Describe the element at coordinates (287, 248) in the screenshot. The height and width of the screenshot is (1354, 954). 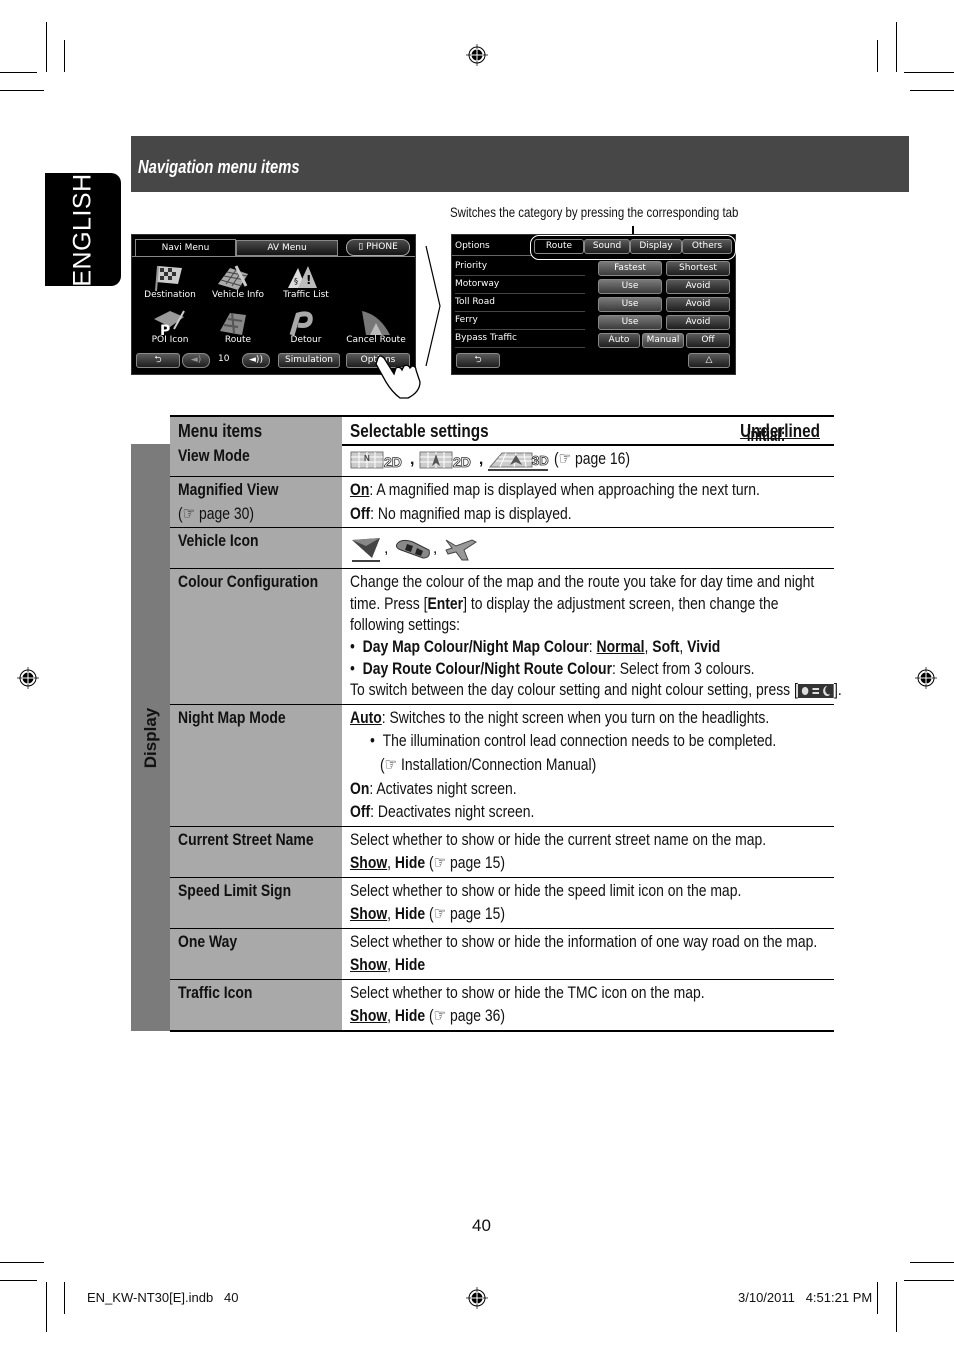
I see `tab-av-menu: AV Menu` at that location.